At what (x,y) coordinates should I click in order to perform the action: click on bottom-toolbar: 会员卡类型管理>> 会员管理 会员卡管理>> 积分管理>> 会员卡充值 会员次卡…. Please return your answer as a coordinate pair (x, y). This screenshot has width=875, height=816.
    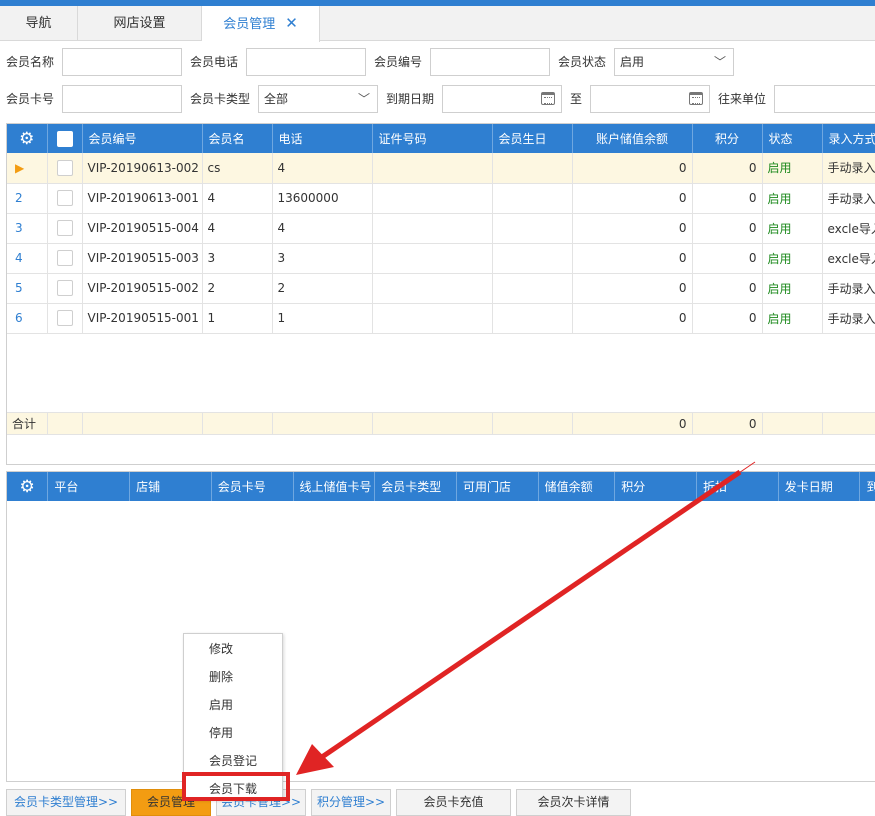
    Looking at the image, I should click on (437, 801).